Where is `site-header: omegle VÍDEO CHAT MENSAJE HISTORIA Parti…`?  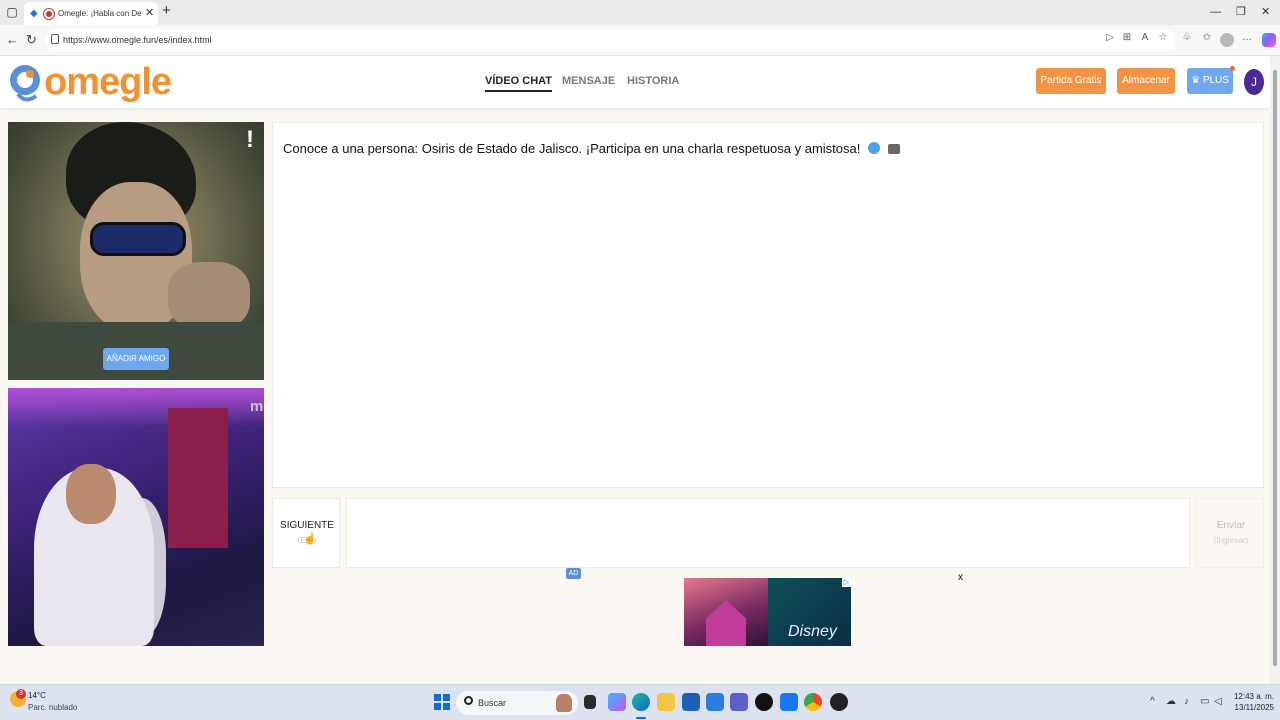 site-header: omegle VÍDEO CHAT MENSAJE HISTORIA Parti… is located at coordinates (635, 82).